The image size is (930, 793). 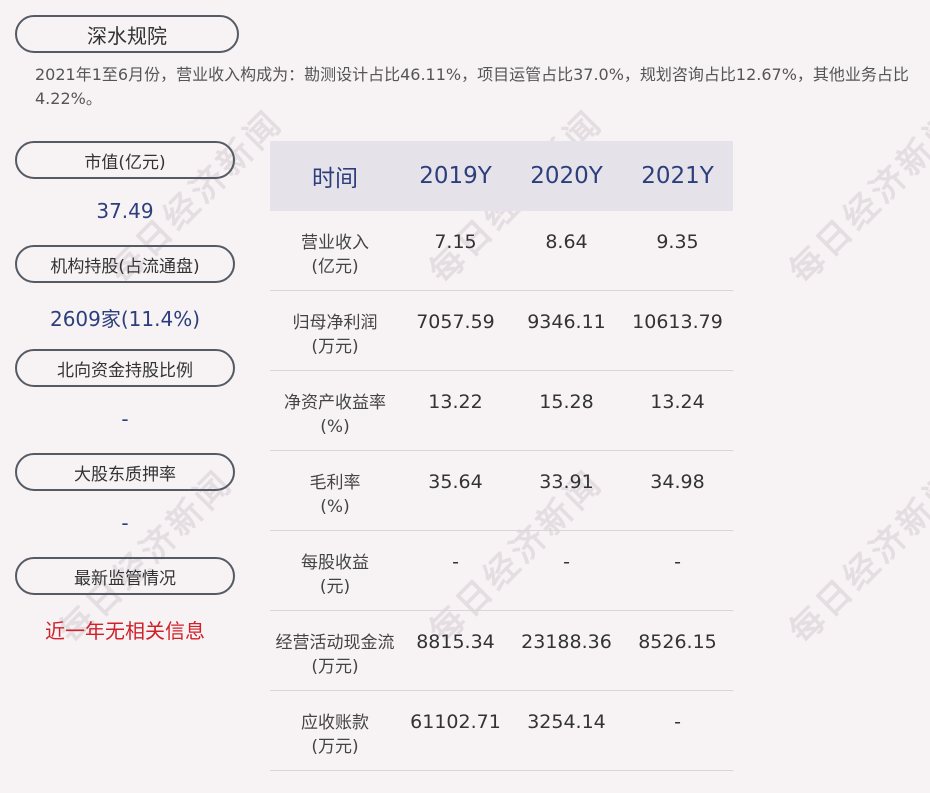 What do you see at coordinates (501, 651) in the screenshot?
I see `table-row: 经营活动现金流 (万元) 8815.34 23188.36 8526.15` at bounding box center [501, 651].